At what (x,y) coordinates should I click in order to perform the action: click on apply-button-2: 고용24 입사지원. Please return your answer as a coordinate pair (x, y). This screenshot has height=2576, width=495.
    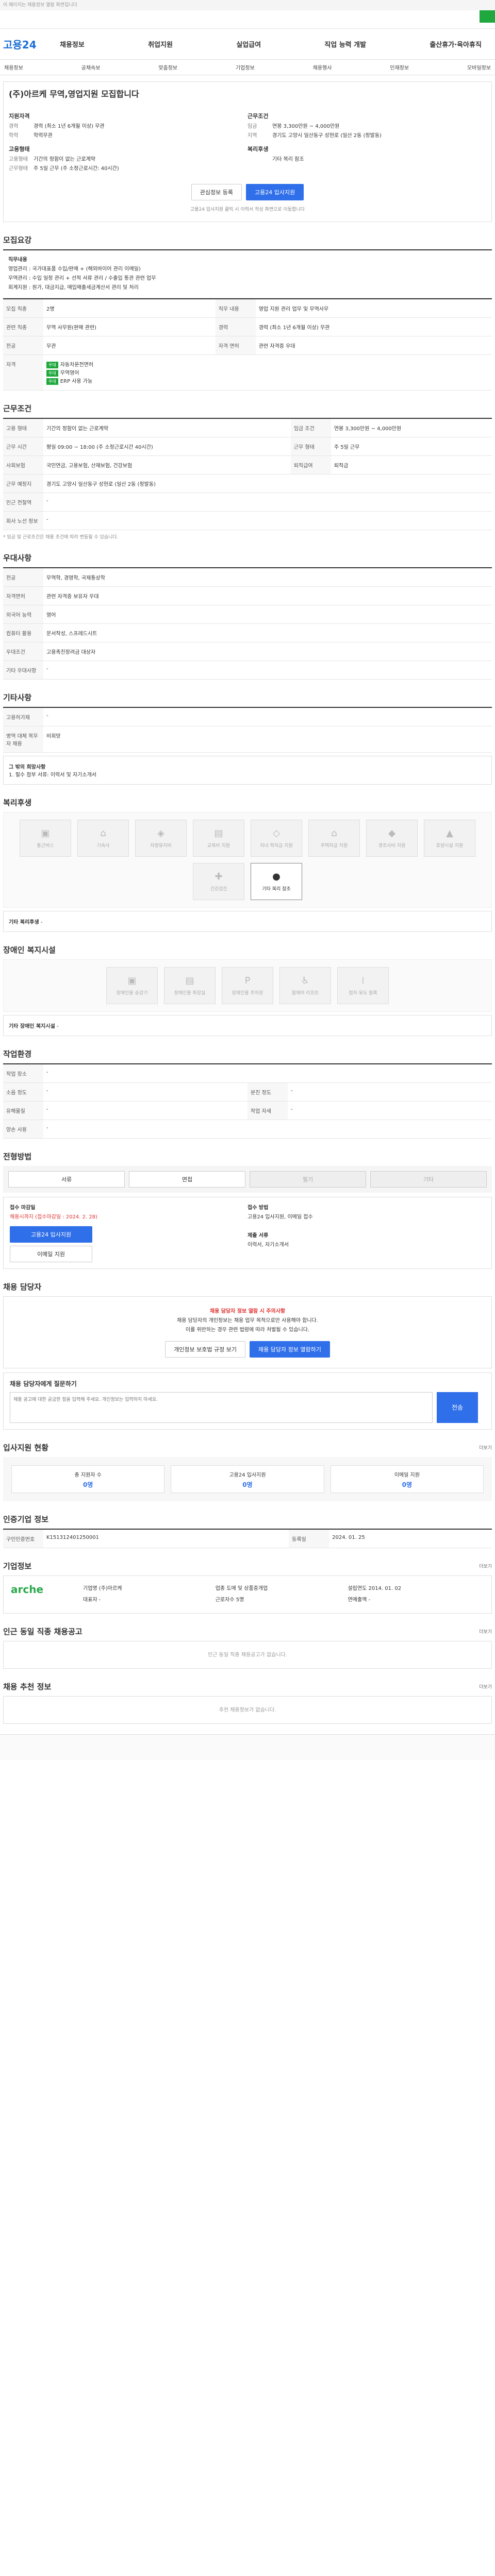
    Looking at the image, I should click on (51, 1234).